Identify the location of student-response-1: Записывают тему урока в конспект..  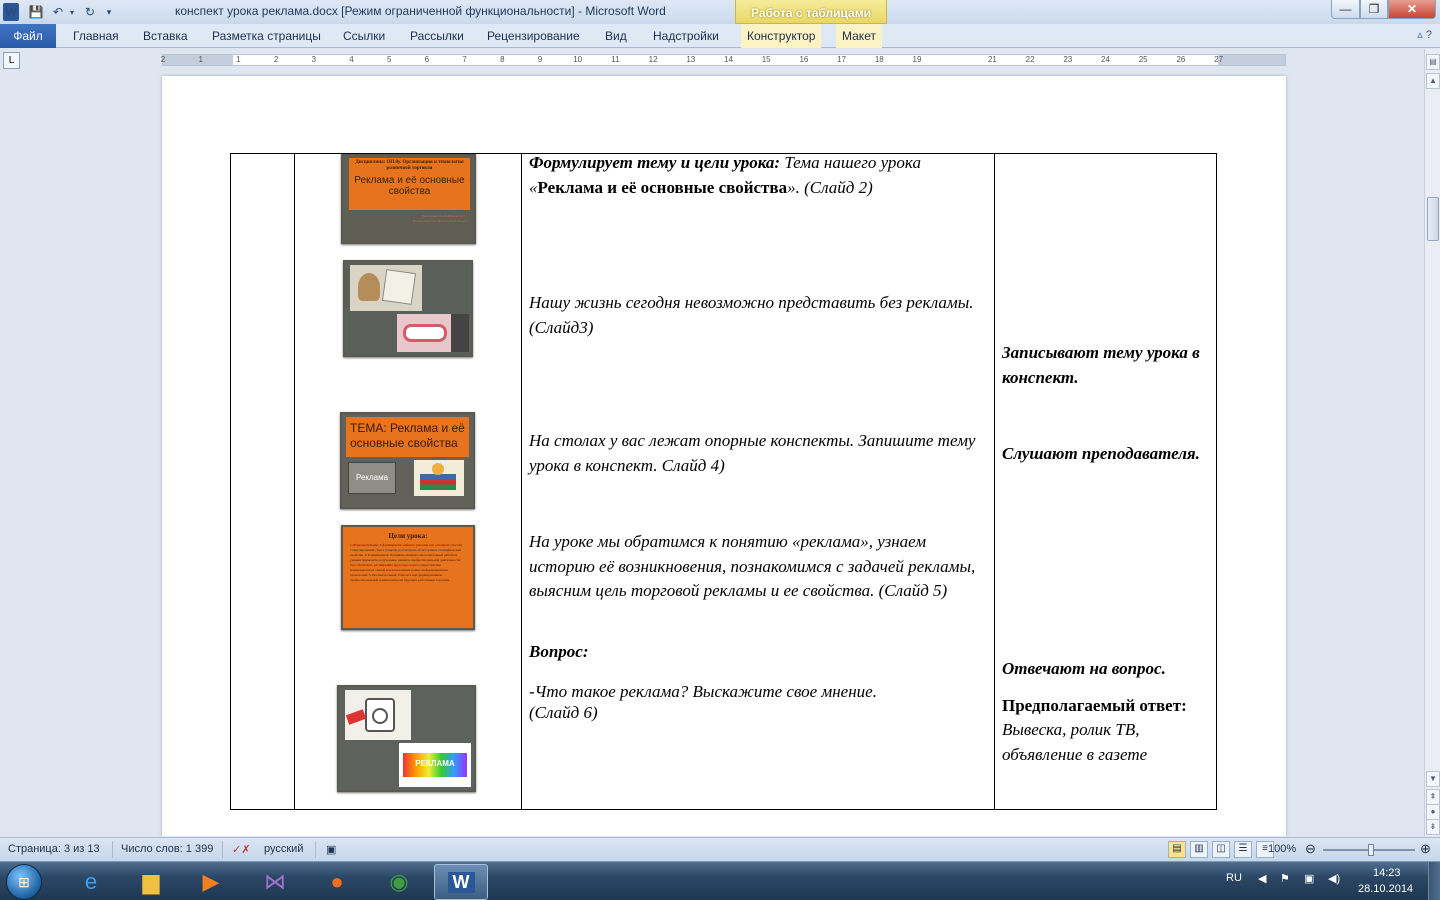
(1101, 365).